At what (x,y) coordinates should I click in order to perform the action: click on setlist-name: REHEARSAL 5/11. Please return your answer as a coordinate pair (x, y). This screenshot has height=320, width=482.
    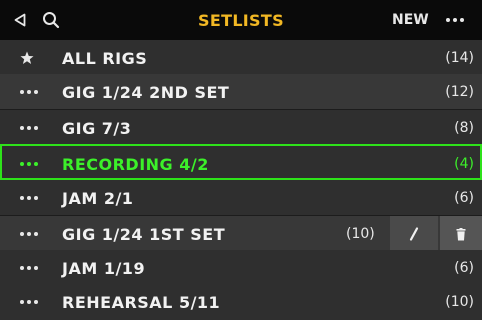
    Looking at the image, I should click on (141, 302).